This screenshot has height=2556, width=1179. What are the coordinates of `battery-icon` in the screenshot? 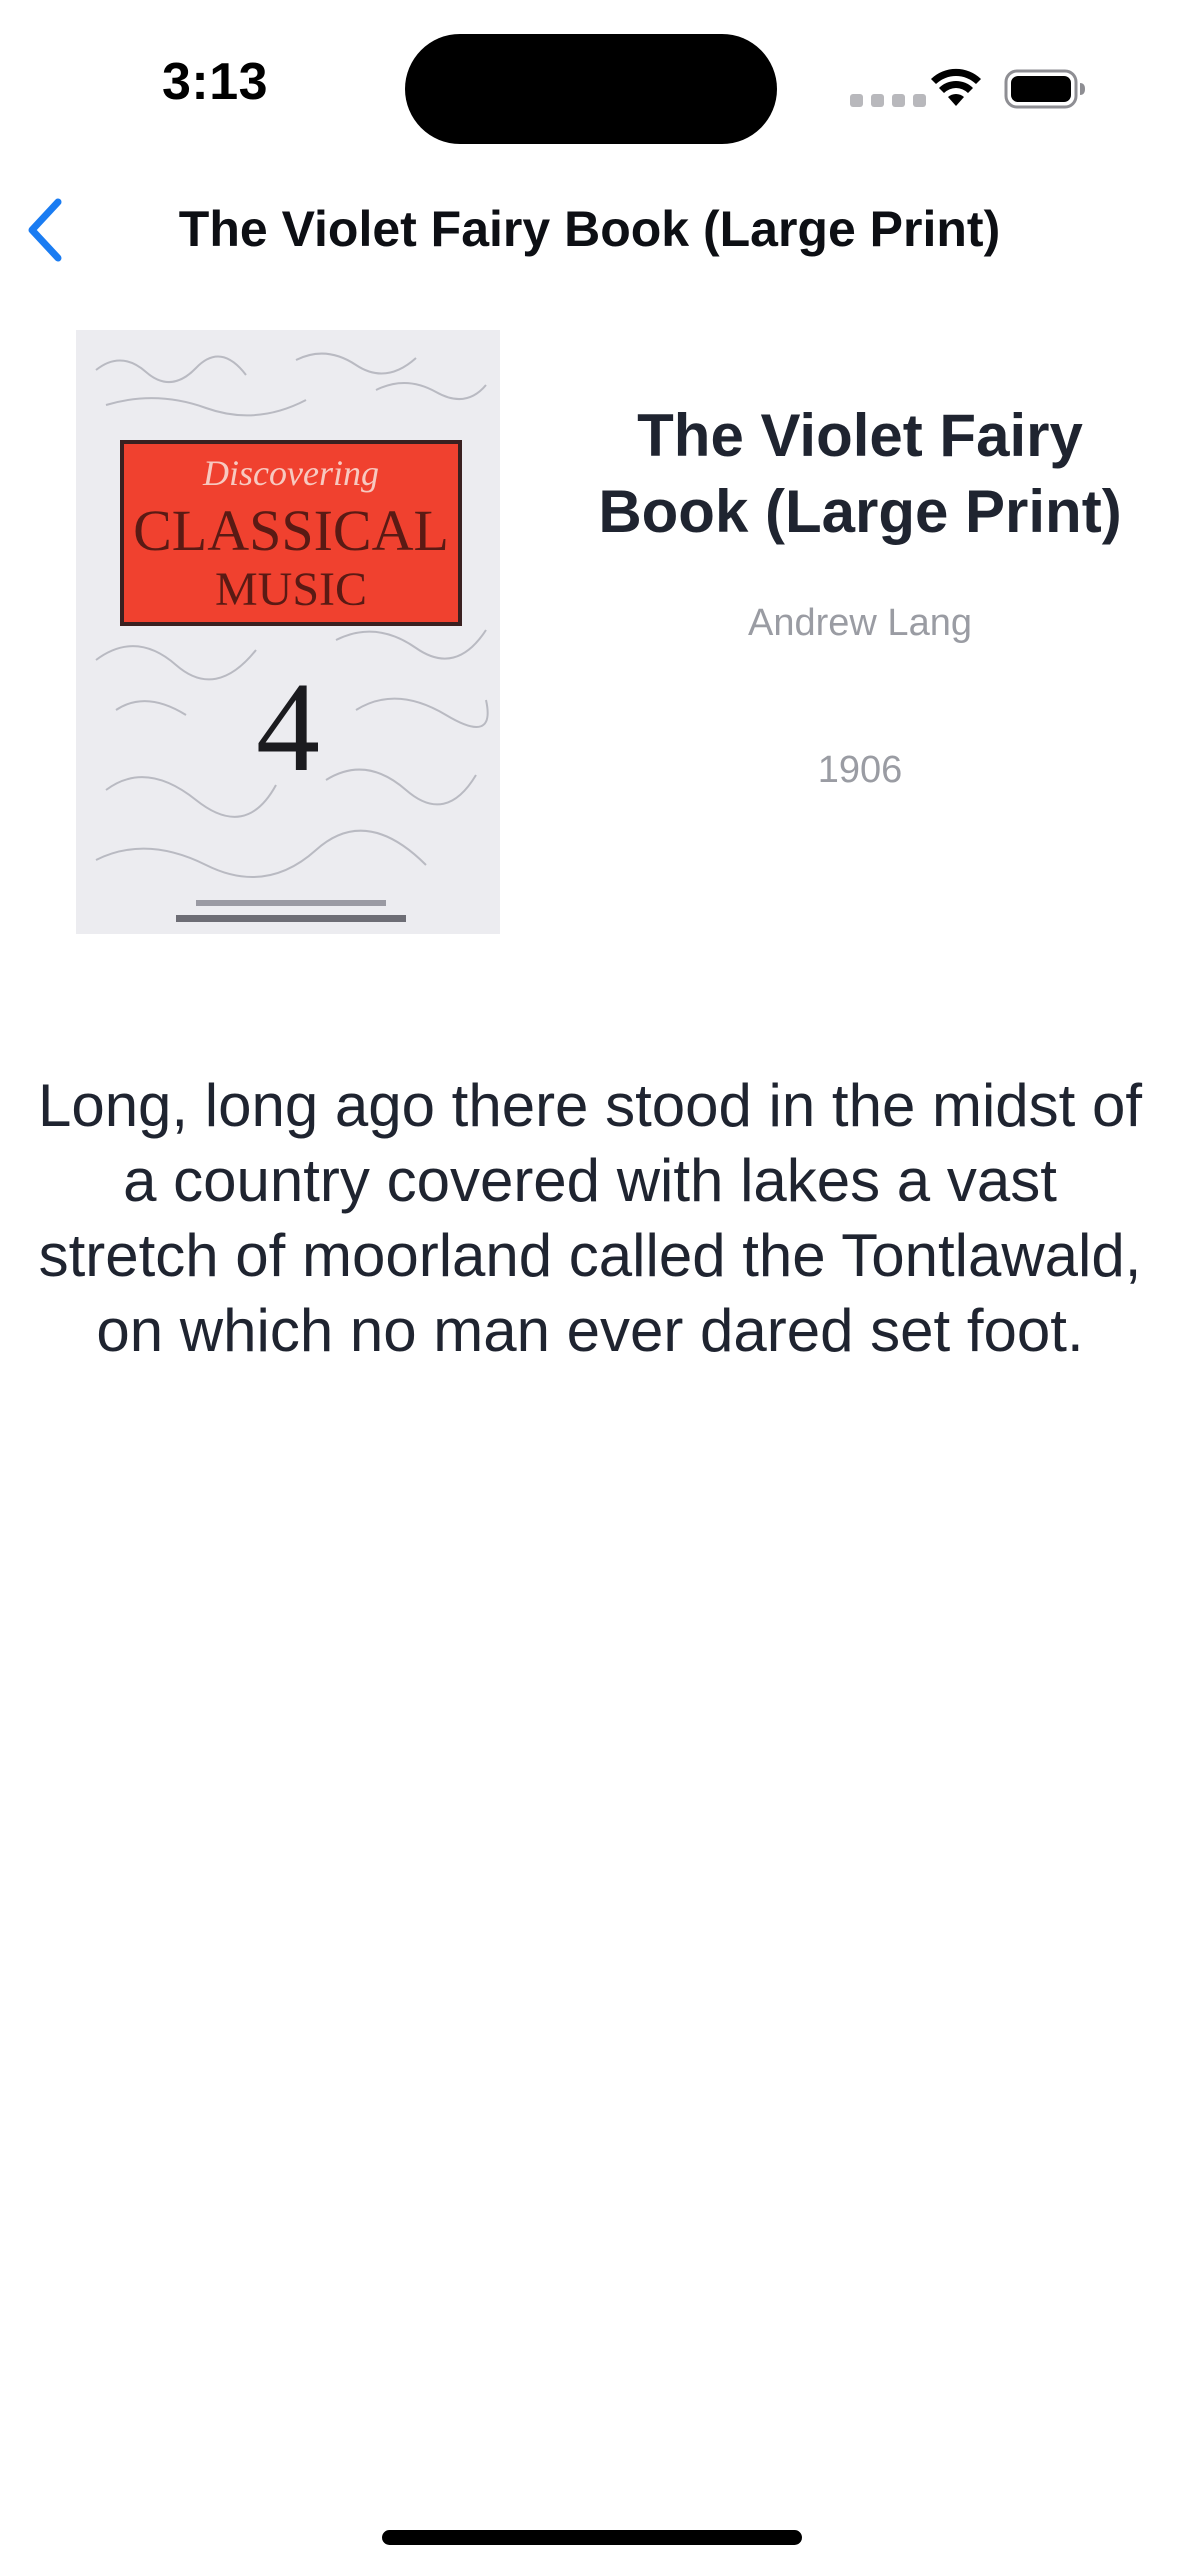 It's located at (1044, 89).